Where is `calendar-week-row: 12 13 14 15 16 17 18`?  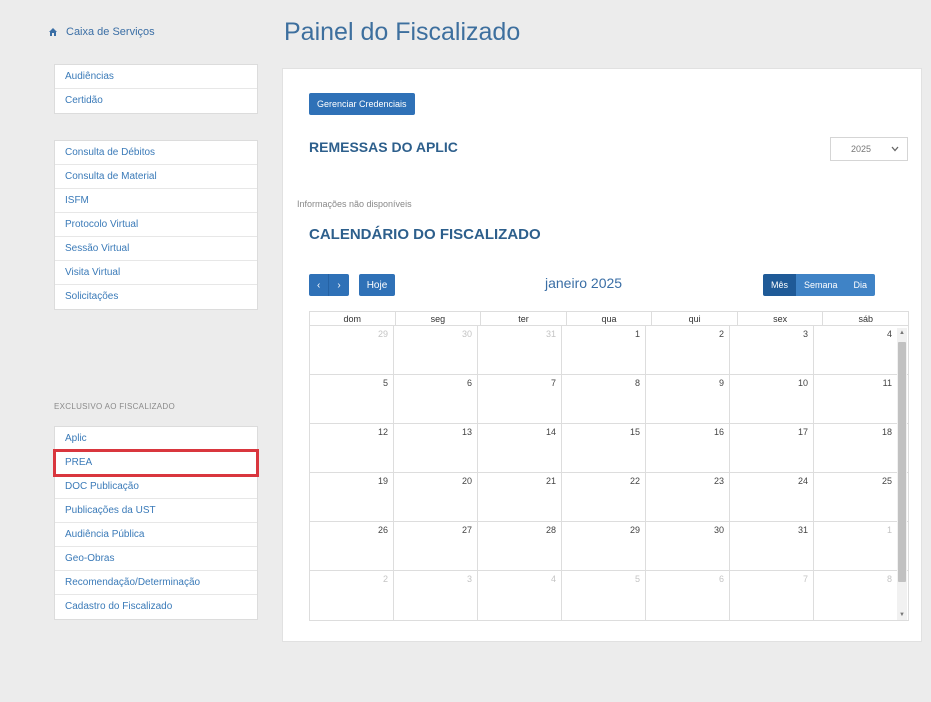 calendar-week-row: 12 13 14 15 16 17 18 is located at coordinates (609, 448).